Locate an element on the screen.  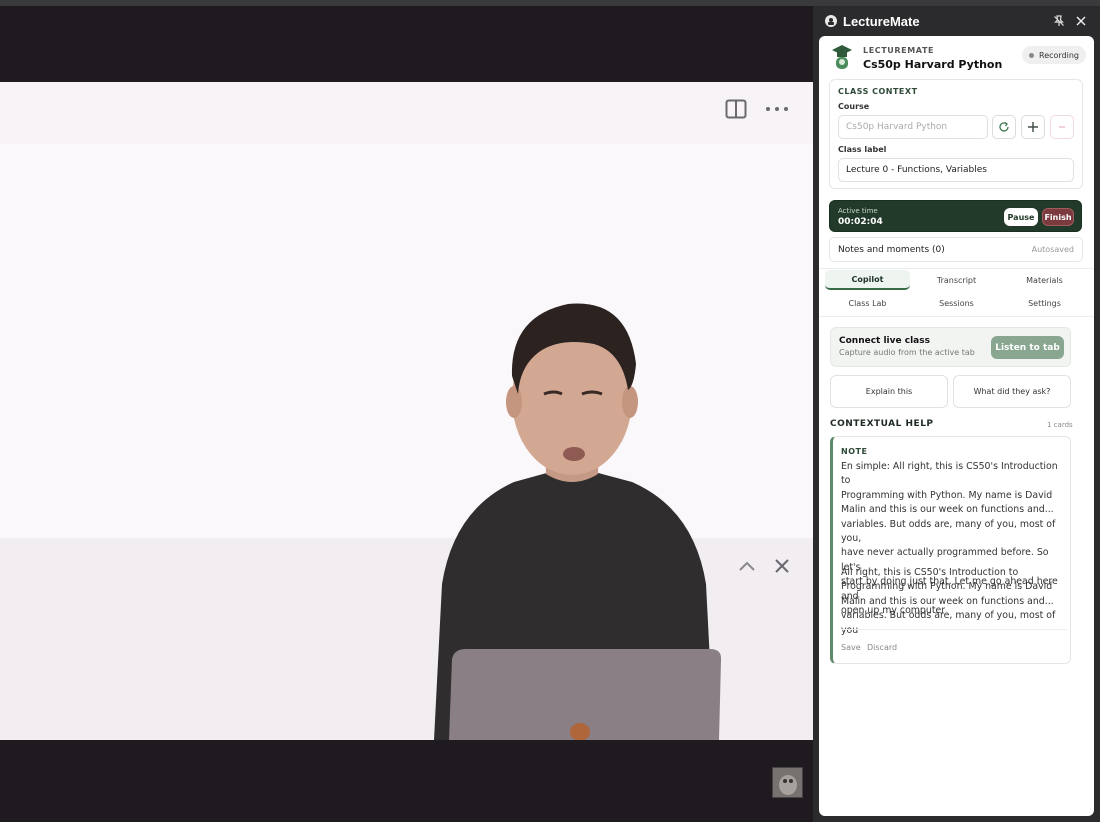
tab-settings: Settings is located at coordinates (1044, 303).